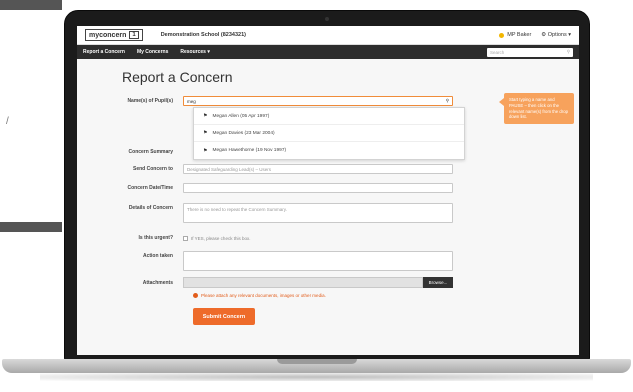  I want to click on urgent-checkbox, so click(185, 238).